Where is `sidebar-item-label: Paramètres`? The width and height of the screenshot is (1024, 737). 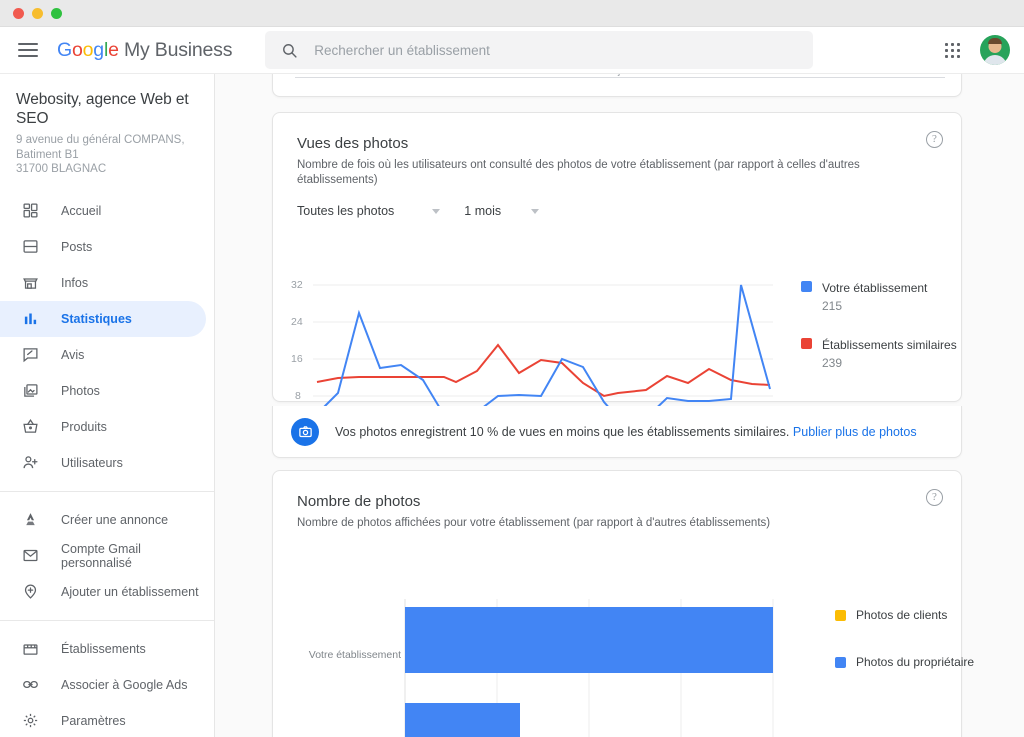
sidebar-item-label: Paramètres is located at coordinates (93, 720).